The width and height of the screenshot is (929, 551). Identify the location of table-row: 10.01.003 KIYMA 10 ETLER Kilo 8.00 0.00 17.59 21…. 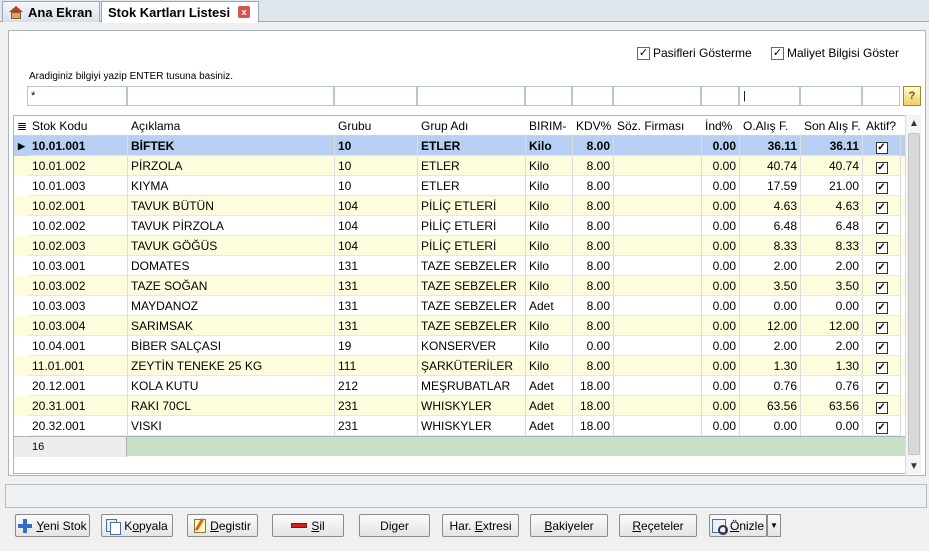
(459, 186).